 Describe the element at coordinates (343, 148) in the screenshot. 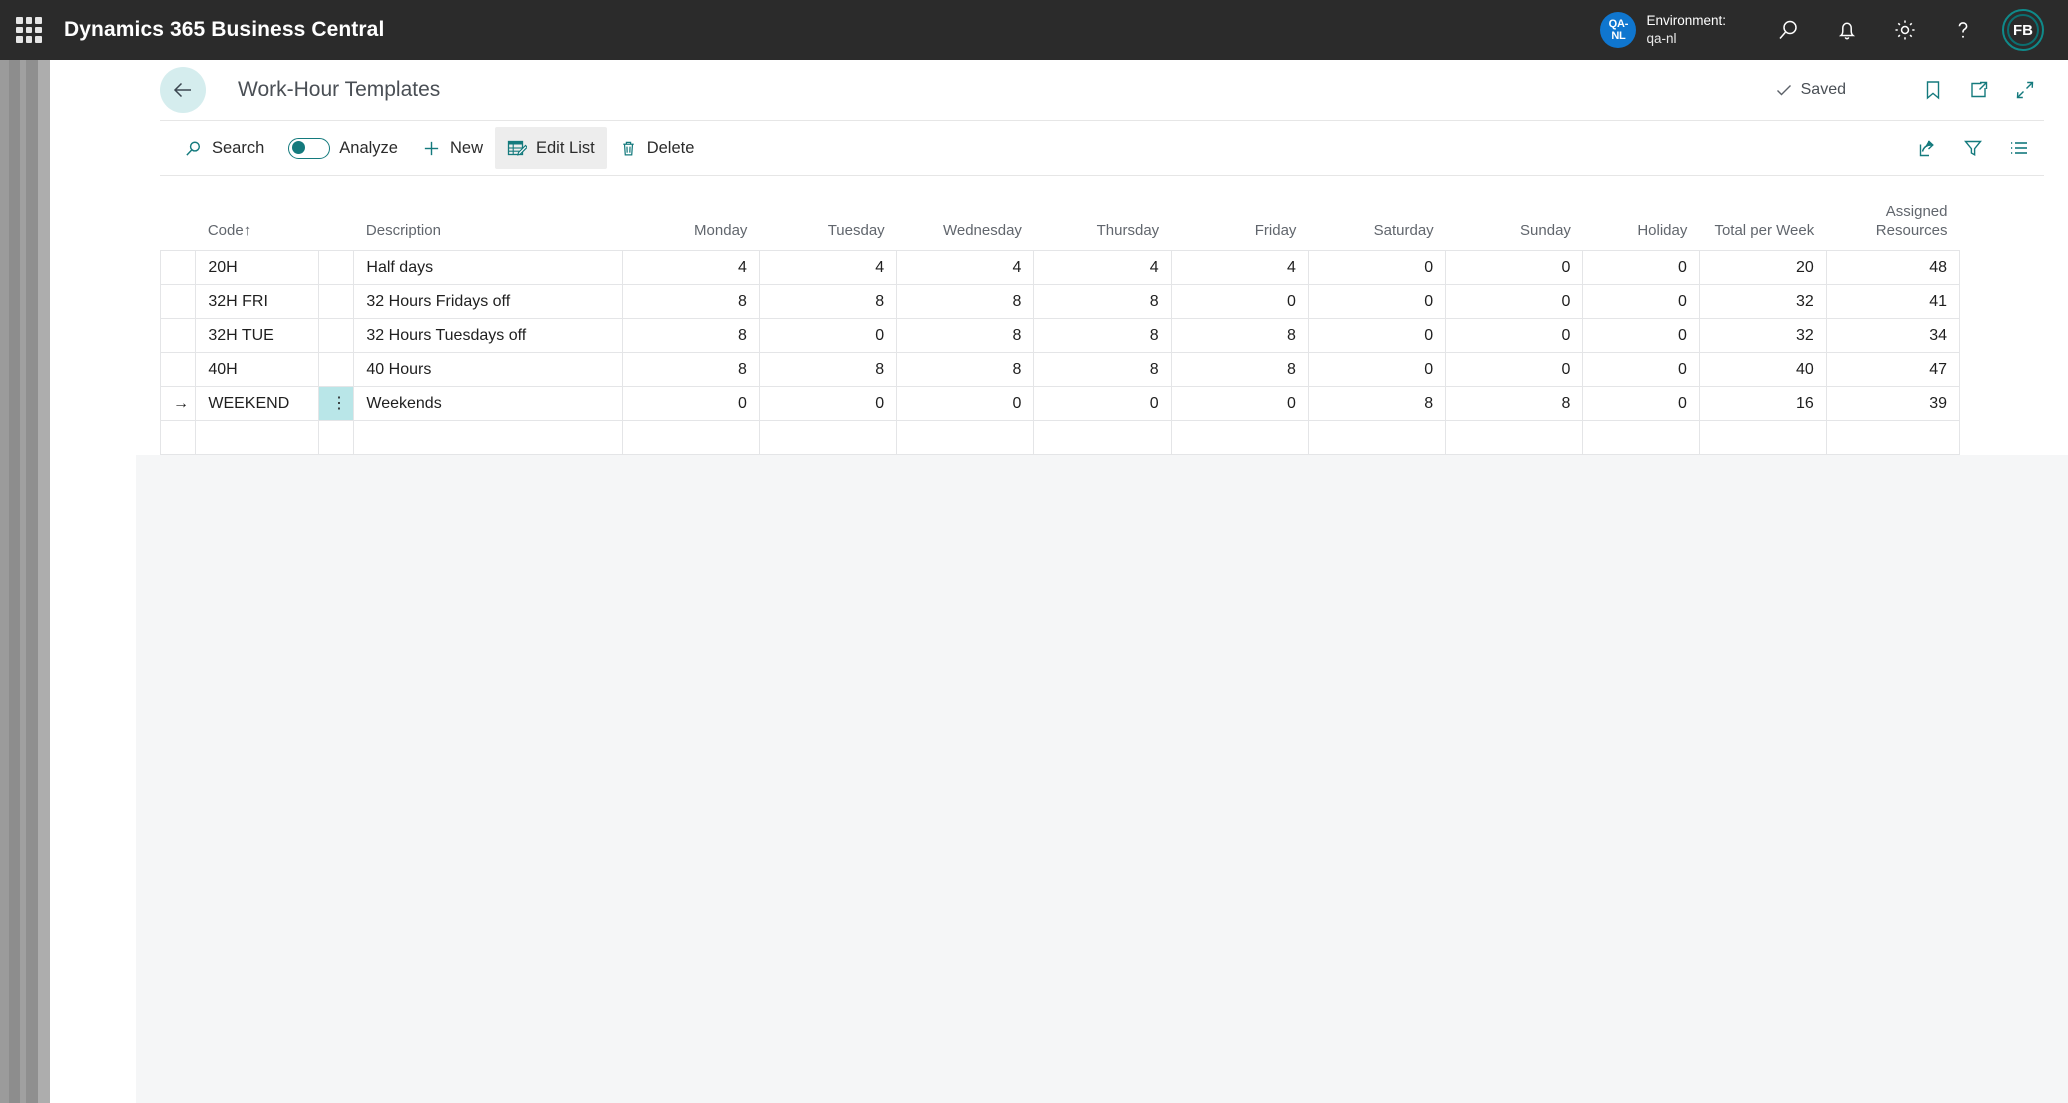

I see `analyze-toggle: Analyze` at that location.